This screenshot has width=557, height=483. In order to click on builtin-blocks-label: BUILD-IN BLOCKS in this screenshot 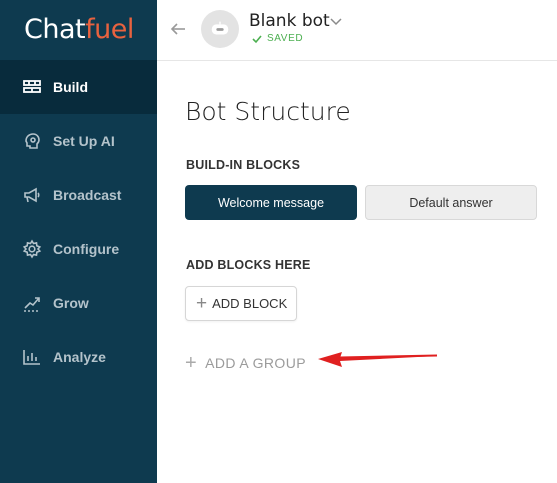, I will do `click(243, 165)`.